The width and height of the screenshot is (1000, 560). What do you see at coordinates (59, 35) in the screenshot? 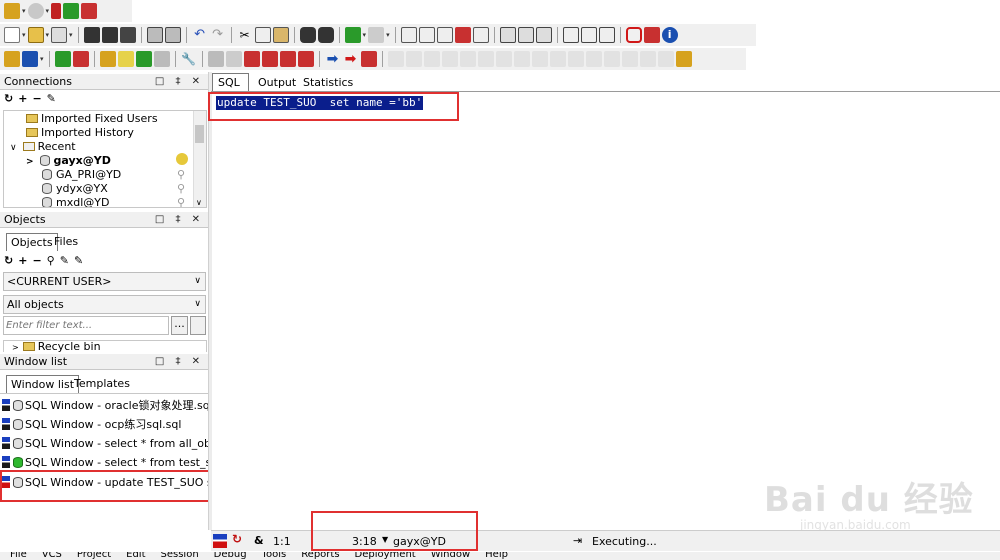
I see `print-preview-icon` at bounding box center [59, 35].